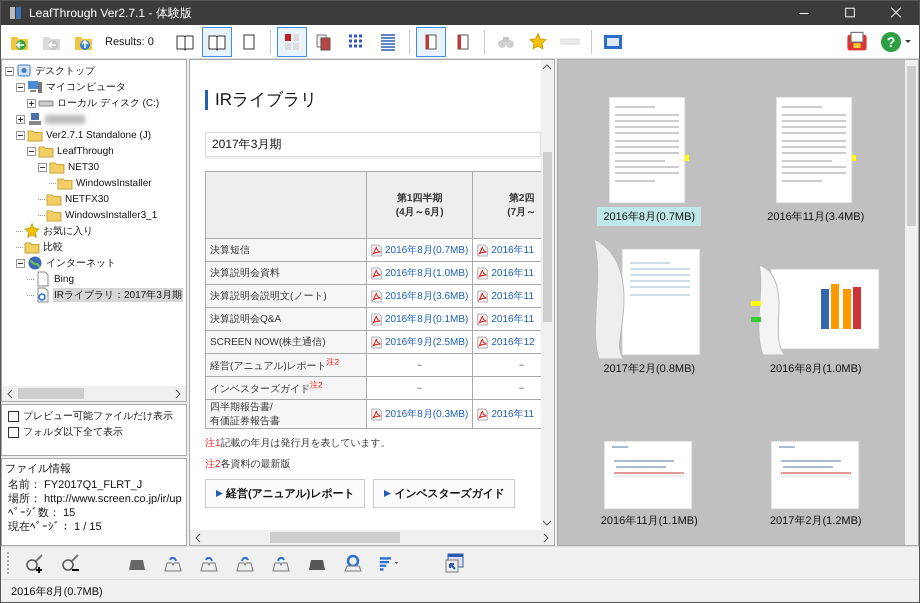 Image resolution: width=920 pixels, height=603 pixels. Describe the element at coordinates (98, 135) in the screenshot. I see `tree-item: Ver2.7.1 Standalone (J)` at that location.